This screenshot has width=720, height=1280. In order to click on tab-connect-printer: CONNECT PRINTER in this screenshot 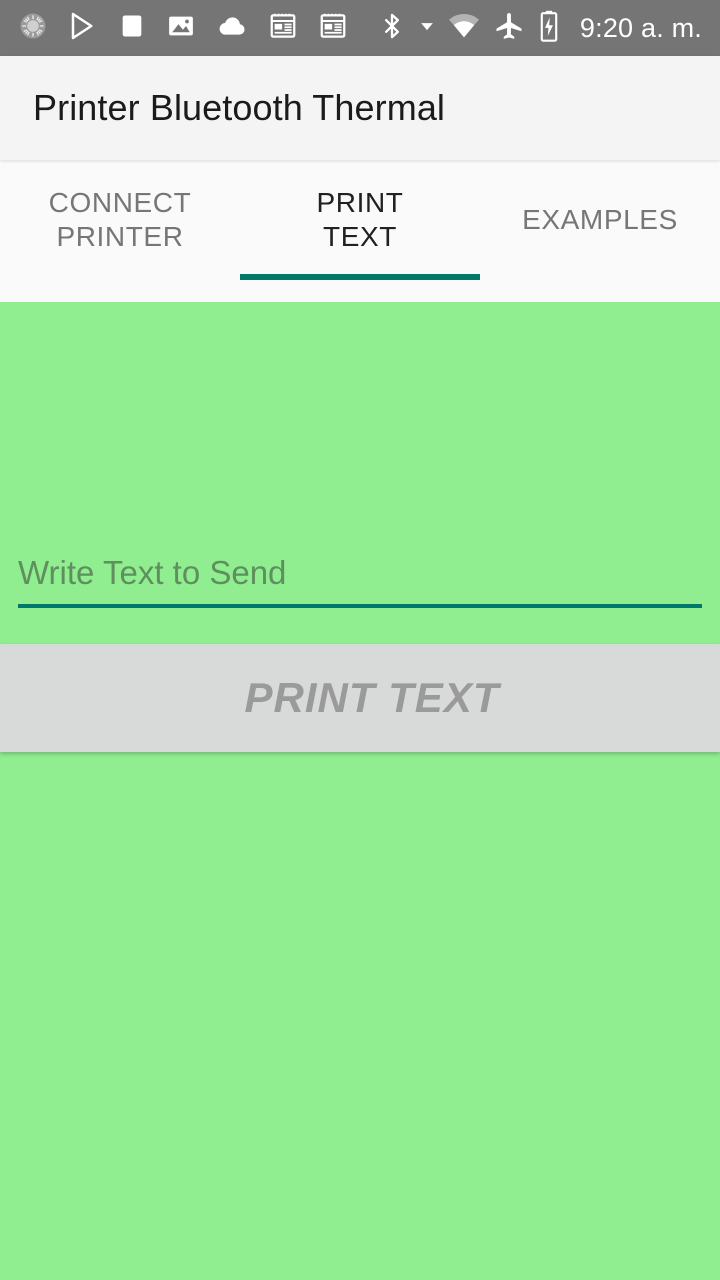, I will do `click(120, 231)`.